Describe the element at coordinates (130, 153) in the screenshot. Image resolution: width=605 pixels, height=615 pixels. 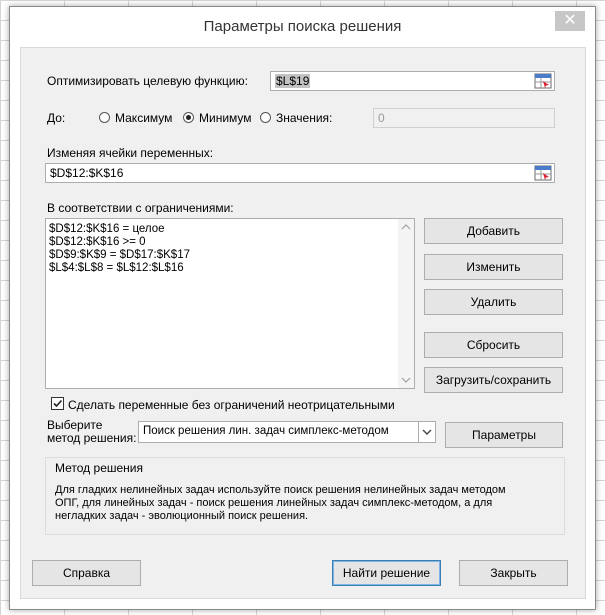
I see `variables-label: Изменяя ячейки переменных:` at that location.